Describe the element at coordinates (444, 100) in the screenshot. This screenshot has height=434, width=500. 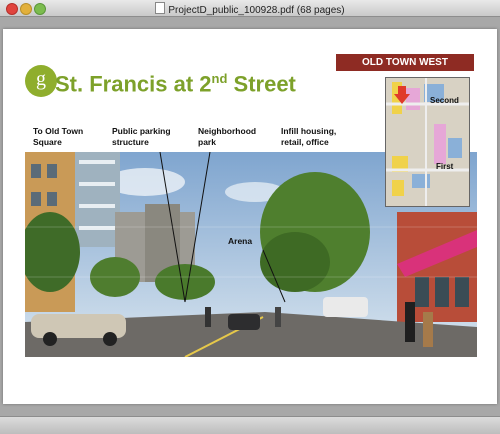
I see `map-label-second: Second` at that location.